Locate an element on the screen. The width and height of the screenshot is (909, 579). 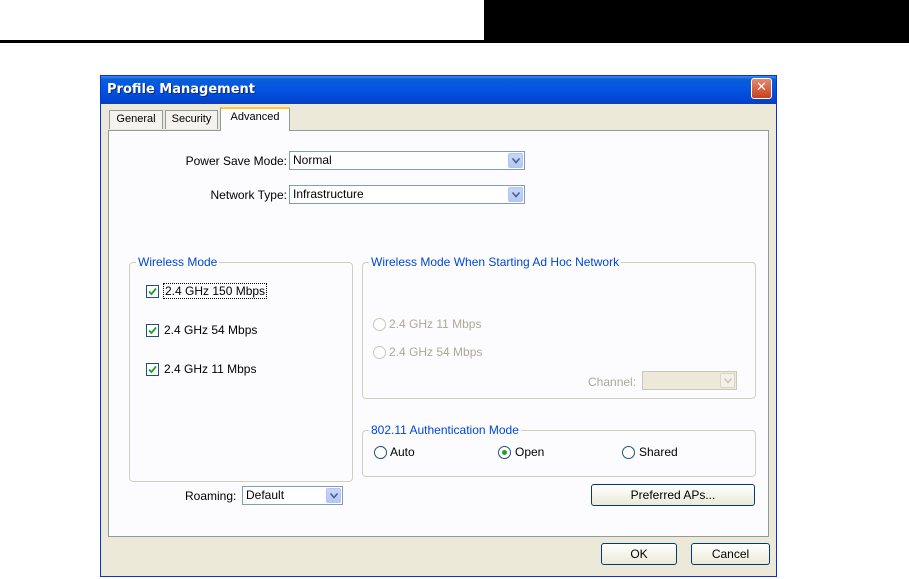
checkbox-11mbps is located at coordinates (152, 369).